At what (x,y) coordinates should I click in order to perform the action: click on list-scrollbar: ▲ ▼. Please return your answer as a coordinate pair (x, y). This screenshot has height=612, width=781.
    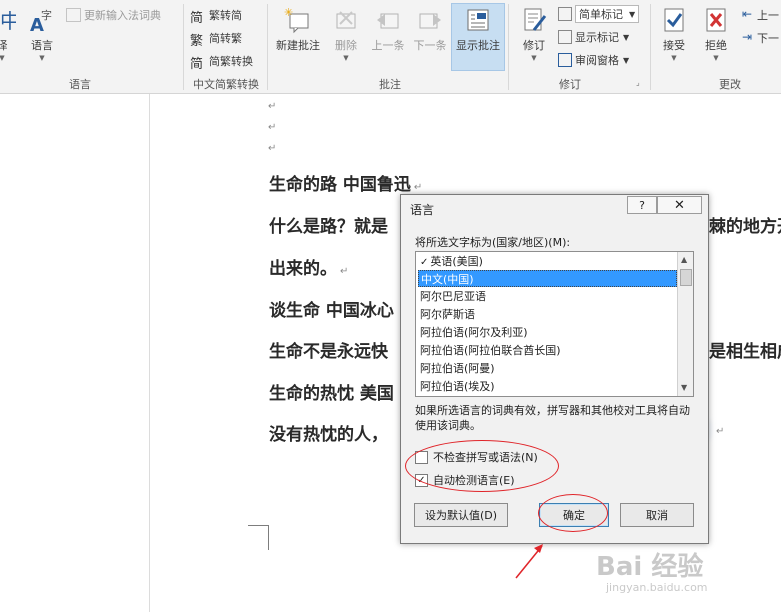
    Looking at the image, I should click on (685, 324).